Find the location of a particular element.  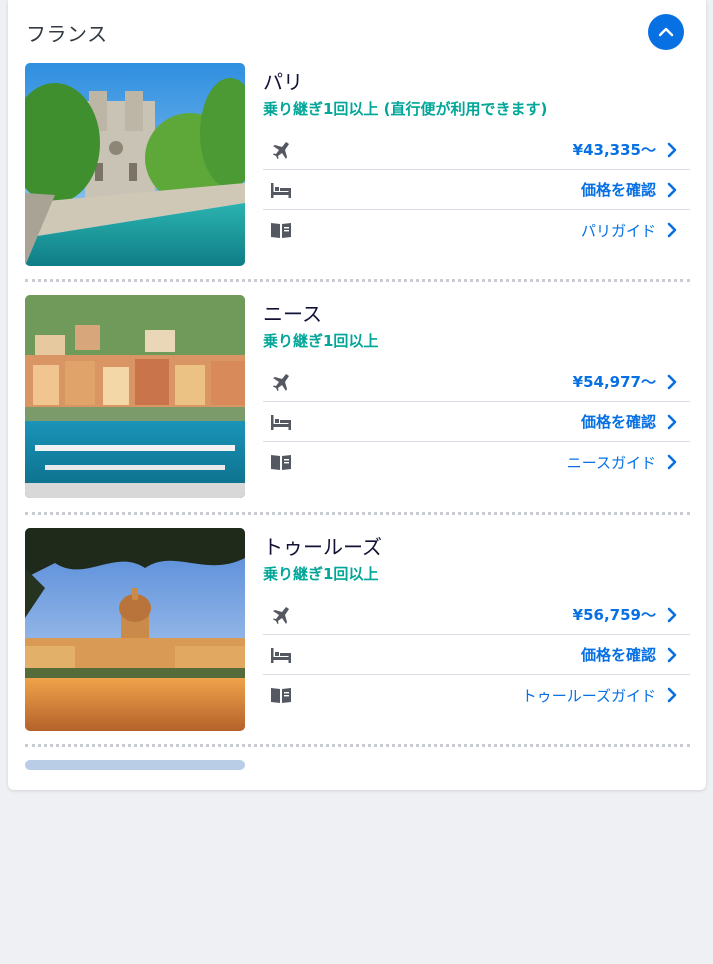

city-name: パリ is located at coordinates (476, 82).